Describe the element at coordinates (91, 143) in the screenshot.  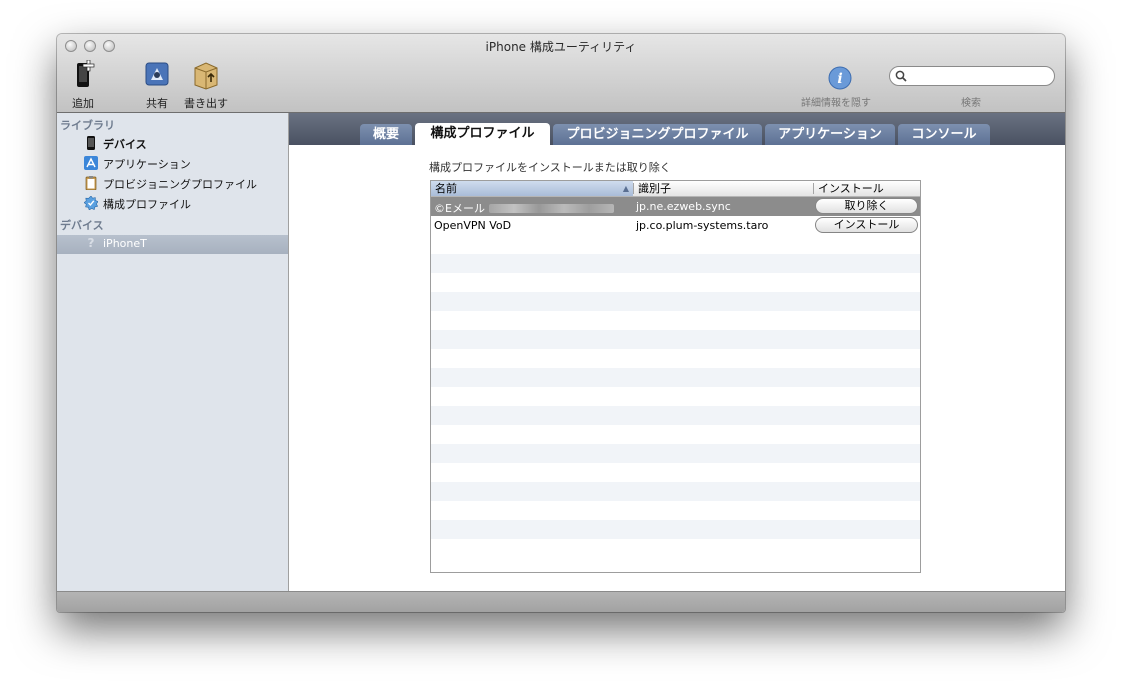
I see `iphone-icon` at that location.